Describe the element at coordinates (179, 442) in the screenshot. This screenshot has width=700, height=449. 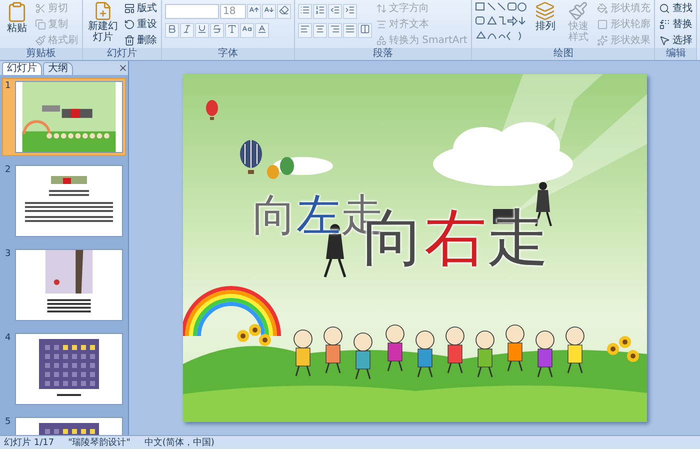
I see `status-text: 中文(简体，中国)` at that location.